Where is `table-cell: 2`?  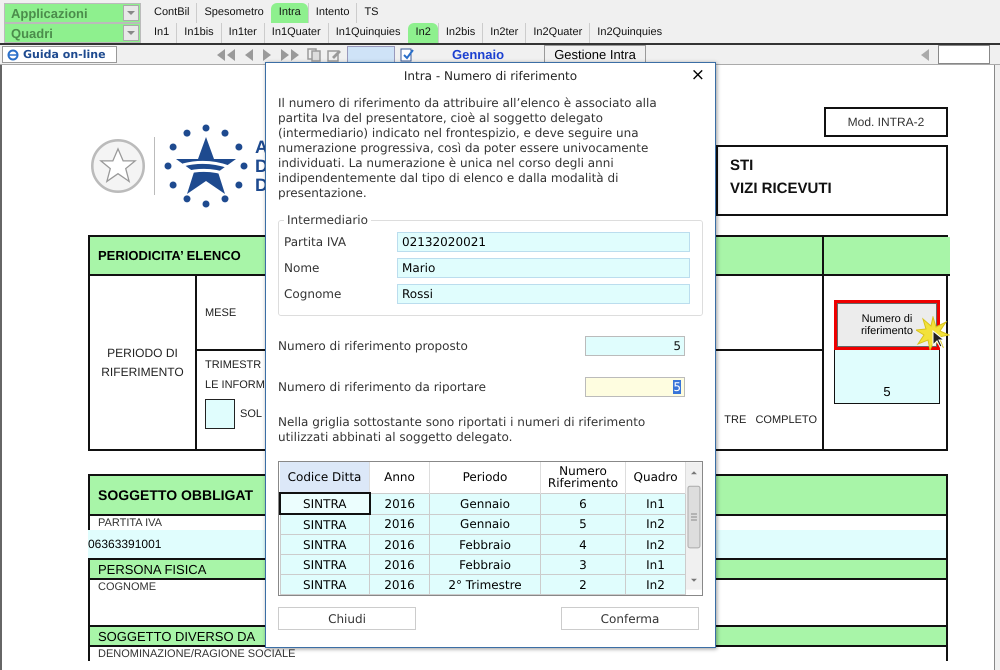 table-cell: 2 is located at coordinates (583, 584).